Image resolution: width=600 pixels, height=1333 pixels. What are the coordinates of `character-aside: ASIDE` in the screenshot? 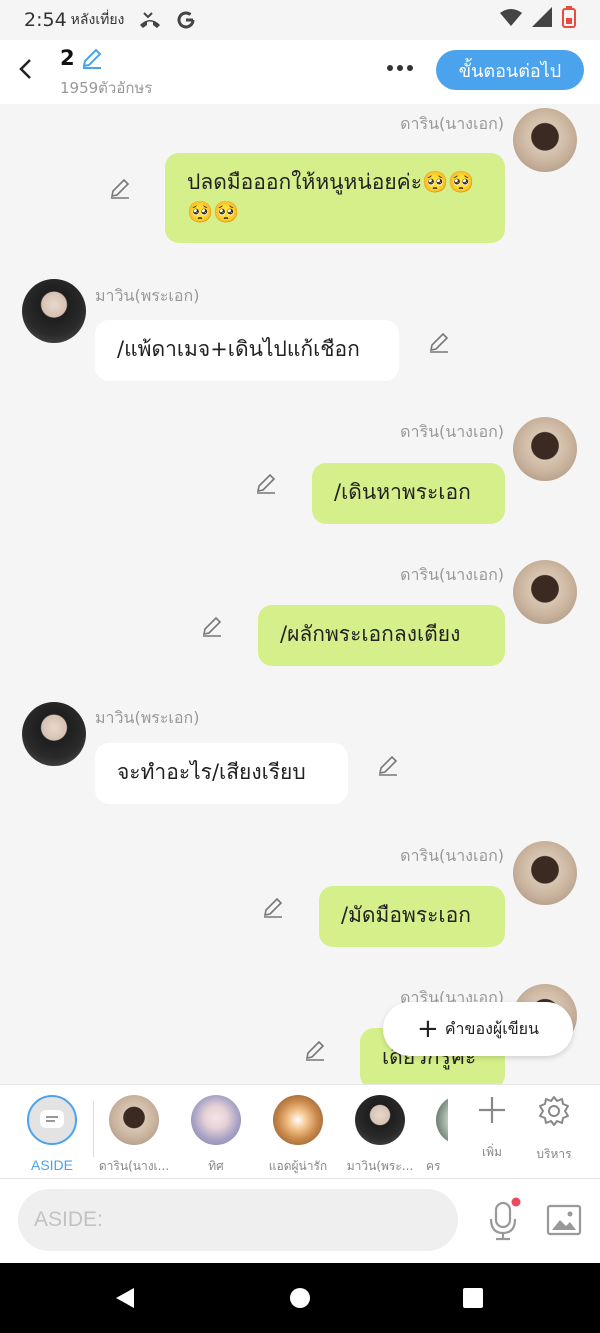 It's located at (52, 1133).